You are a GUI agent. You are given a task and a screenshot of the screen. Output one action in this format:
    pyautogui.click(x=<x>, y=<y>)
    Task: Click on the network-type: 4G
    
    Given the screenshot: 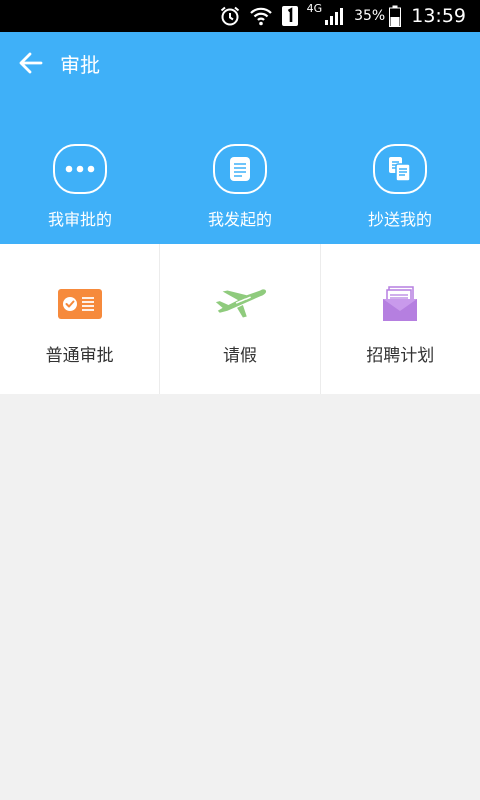 What is the action you would take?
    pyautogui.click(x=314, y=8)
    